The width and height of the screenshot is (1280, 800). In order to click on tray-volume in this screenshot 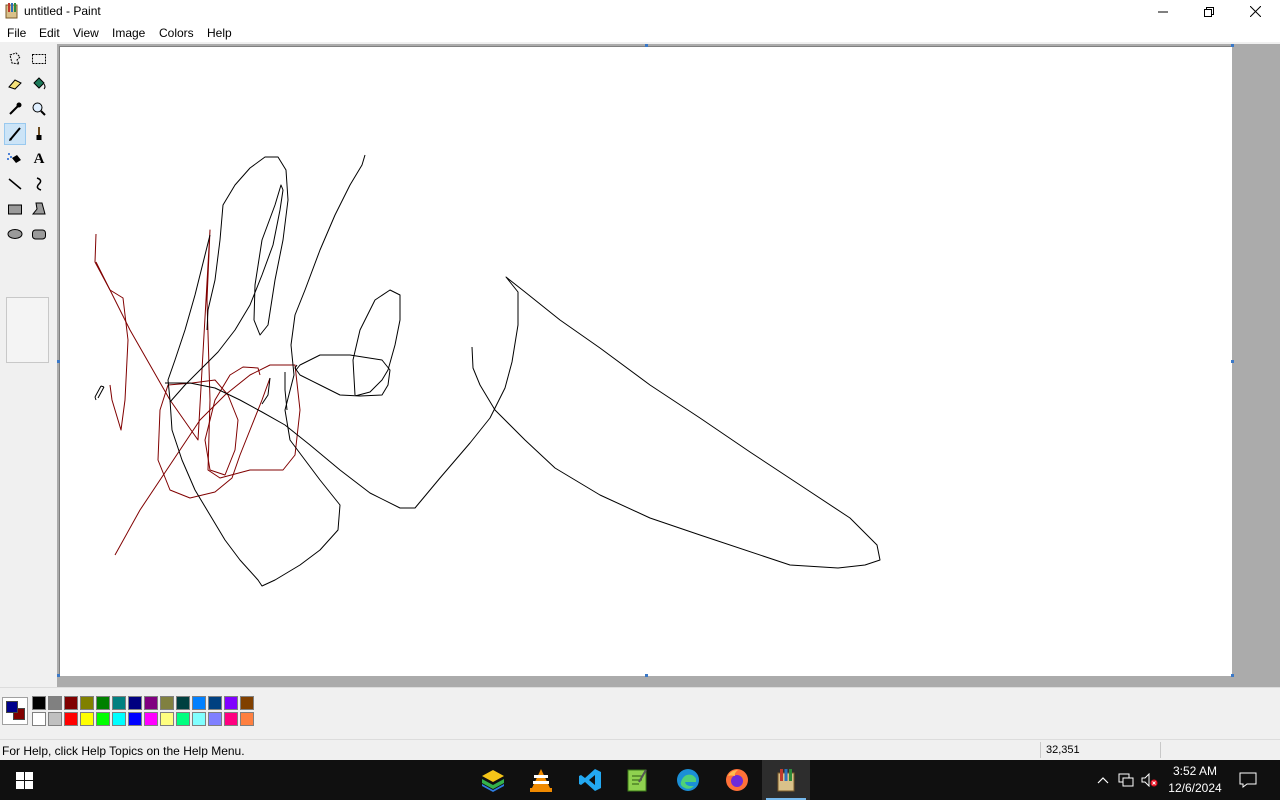, I will do `click(1150, 780)`.